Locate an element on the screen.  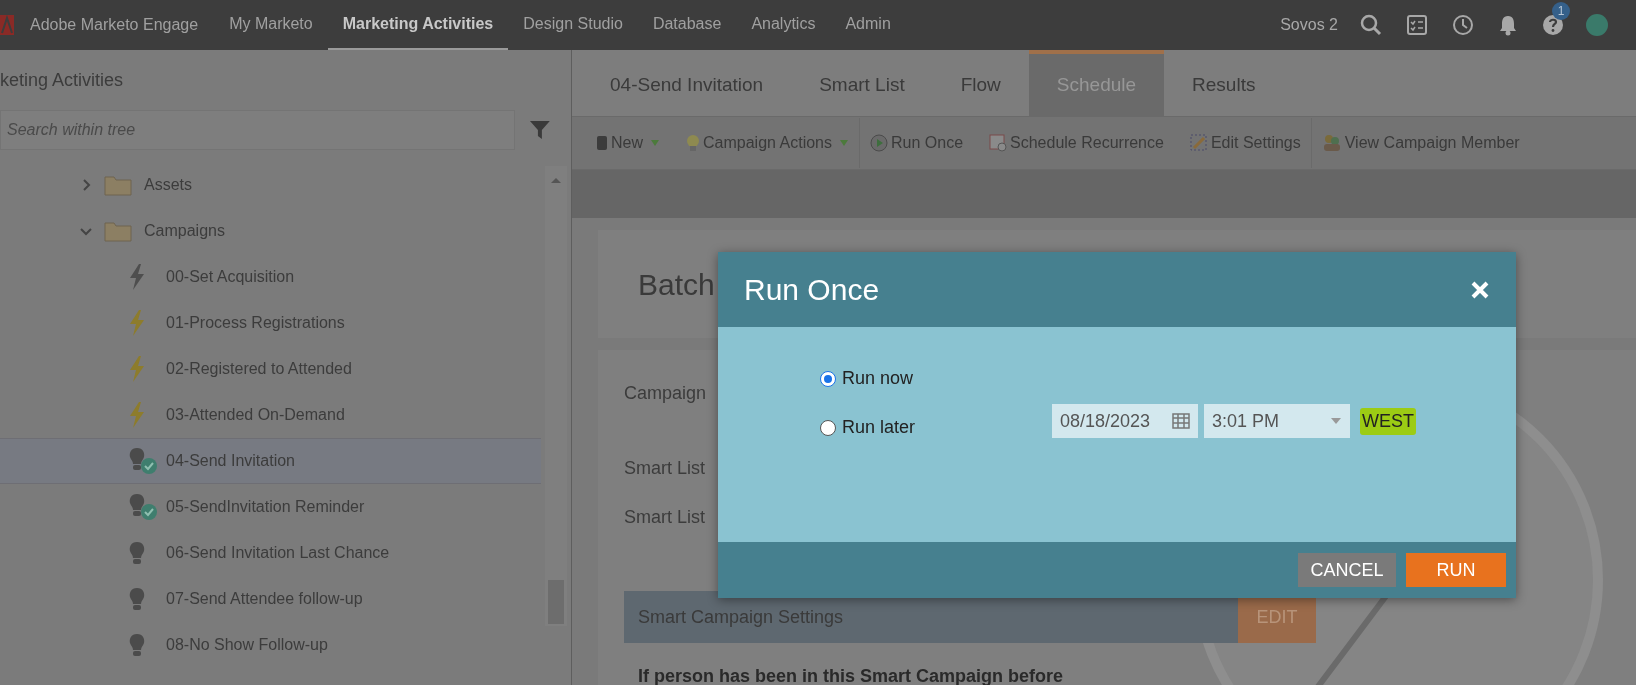
workspace-name: Sovos 2 is located at coordinates (1309, 25).